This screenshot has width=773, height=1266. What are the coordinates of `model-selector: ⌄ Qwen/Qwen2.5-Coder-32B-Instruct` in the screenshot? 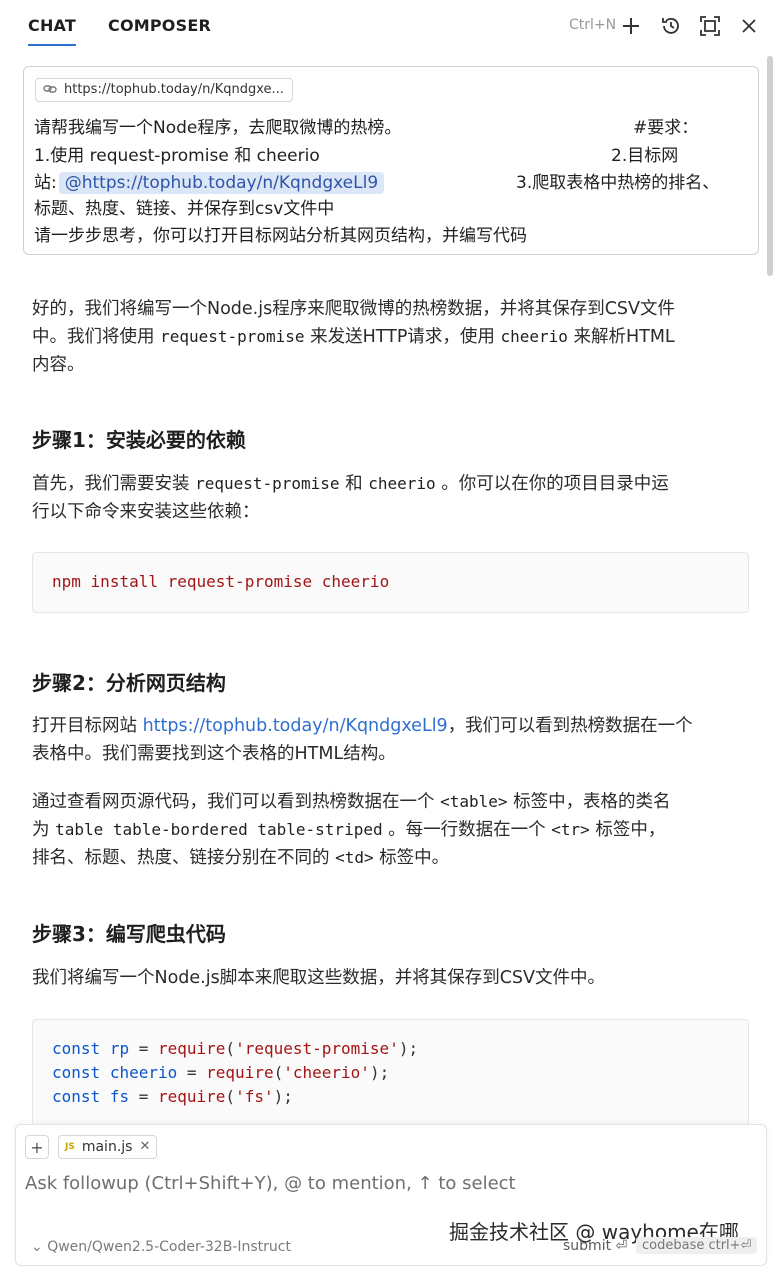 It's located at (161, 1247).